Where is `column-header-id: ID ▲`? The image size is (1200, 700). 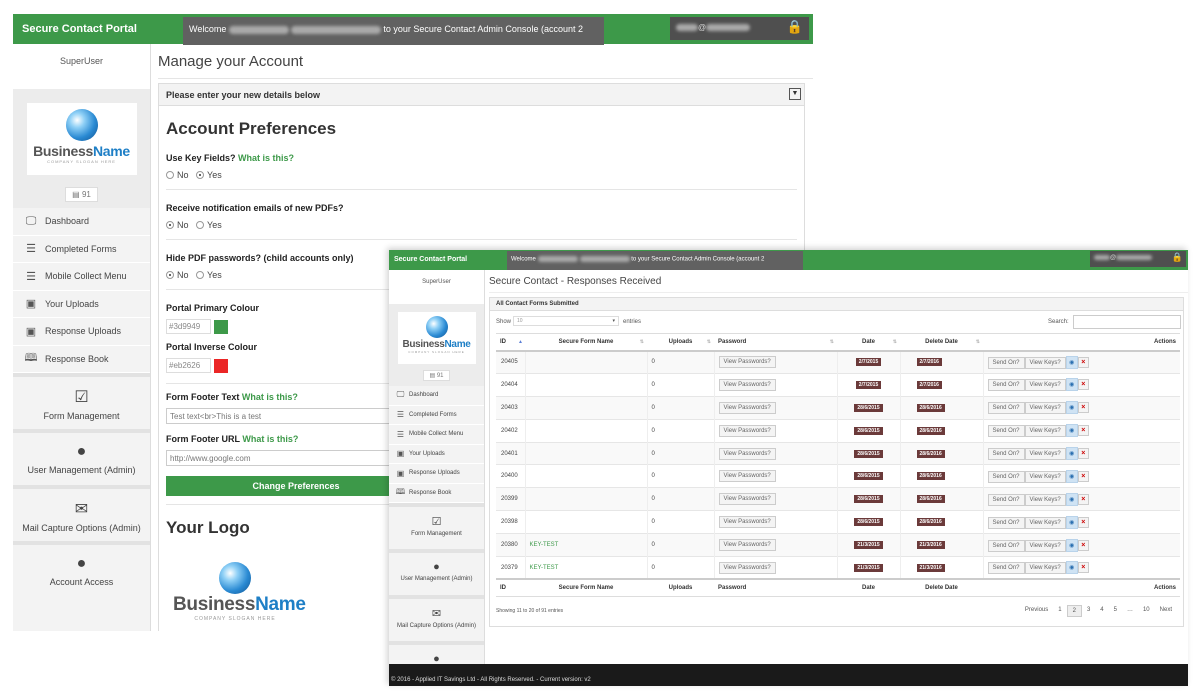
column-header-id: ID ▲ is located at coordinates (510, 342).